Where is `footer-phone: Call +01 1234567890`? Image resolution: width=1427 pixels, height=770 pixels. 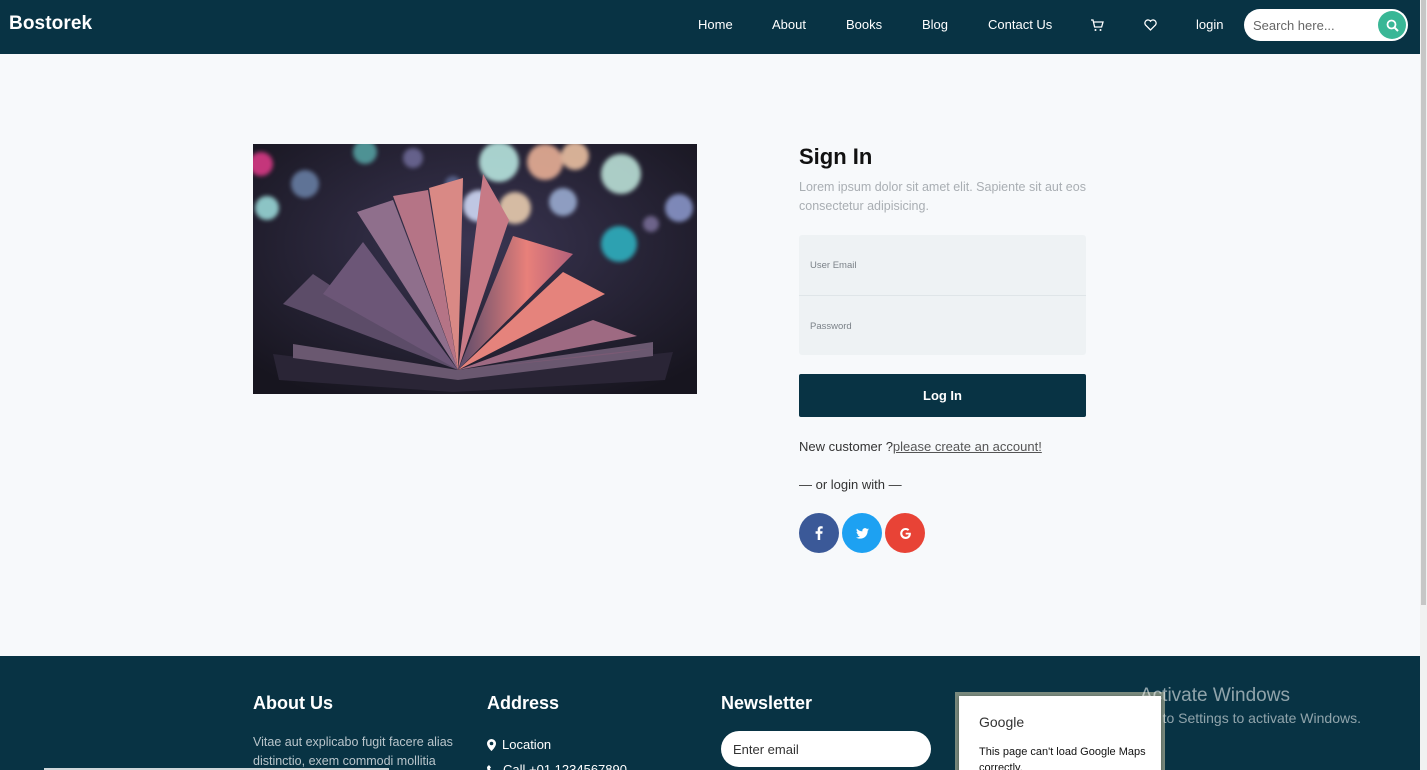 footer-phone: Call +01 1234567890 is located at coordinates (557, 766).